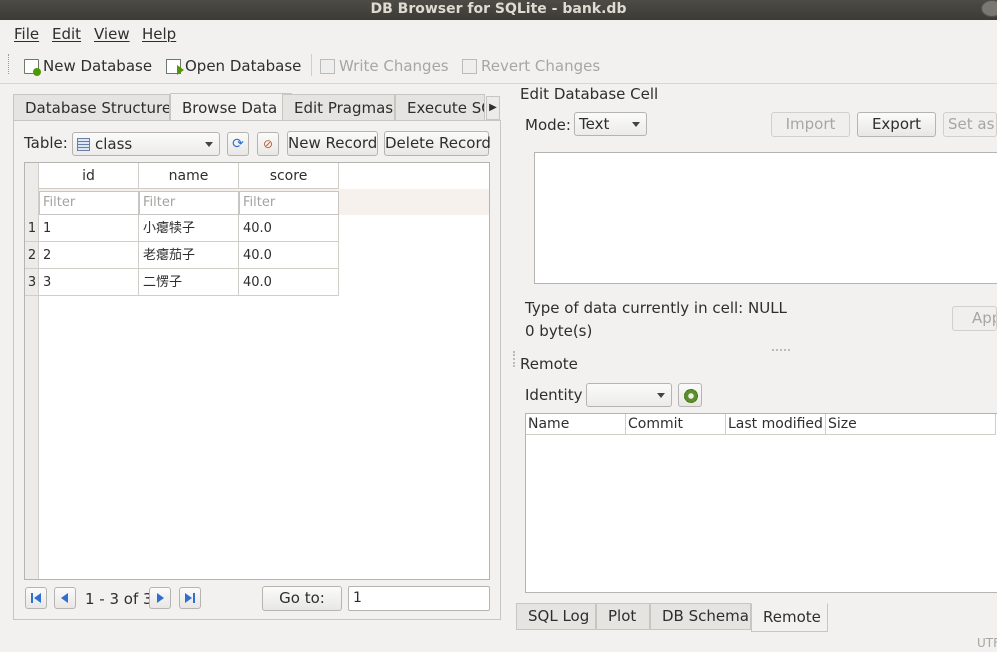 The image size is (997, 652). What do you see at coordinates (970, 124) in the screenshot?
I see `set-as-null-button: Set as NULL` at bounding box center [970, 124].